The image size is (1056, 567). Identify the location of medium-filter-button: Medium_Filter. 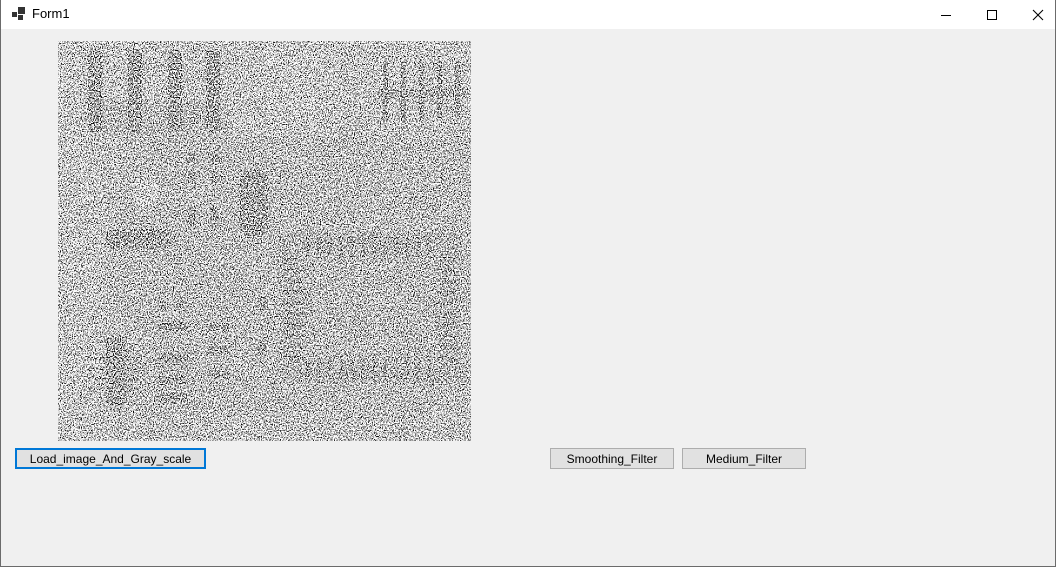
(744, 458).